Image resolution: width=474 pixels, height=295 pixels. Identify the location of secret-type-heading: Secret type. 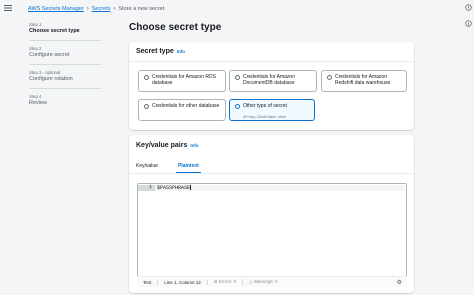
(155, 51).